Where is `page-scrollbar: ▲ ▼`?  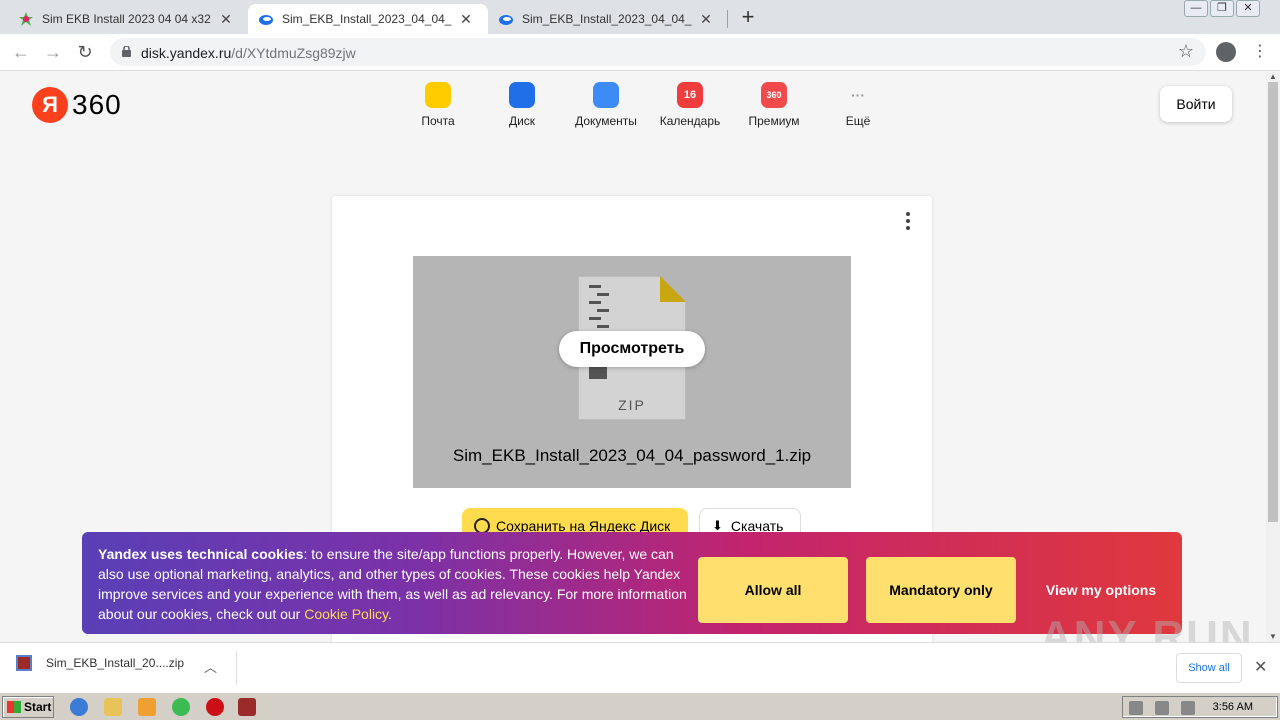
page-scrollbar: ▲ ▼ is located at coordinates (1273, 357).